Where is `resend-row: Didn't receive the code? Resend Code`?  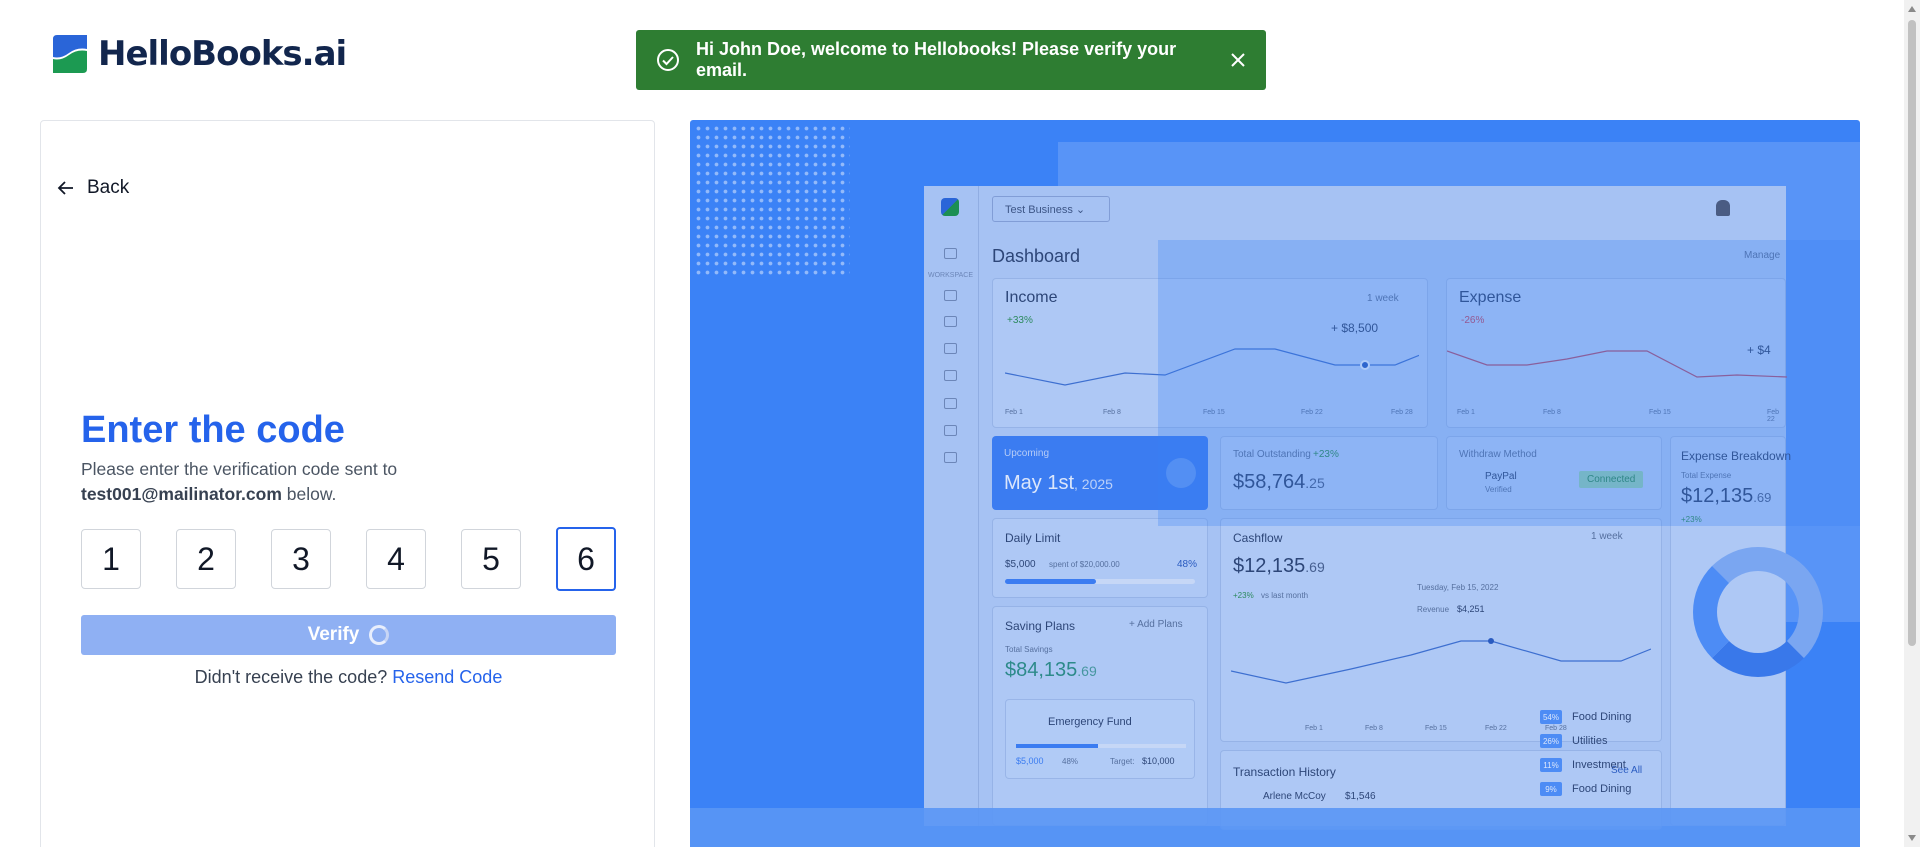 resend-row: Didn't receive the code? Resend Code is located at coordinates (348, 677).